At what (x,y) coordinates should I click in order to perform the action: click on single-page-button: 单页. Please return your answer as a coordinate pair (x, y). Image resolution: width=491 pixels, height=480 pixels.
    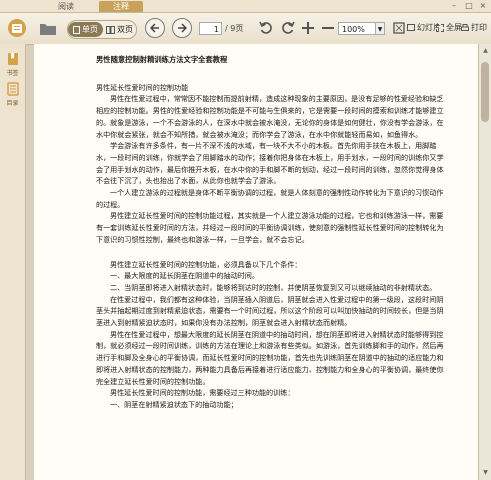
    Looking at the image, I should click on (85, 29).